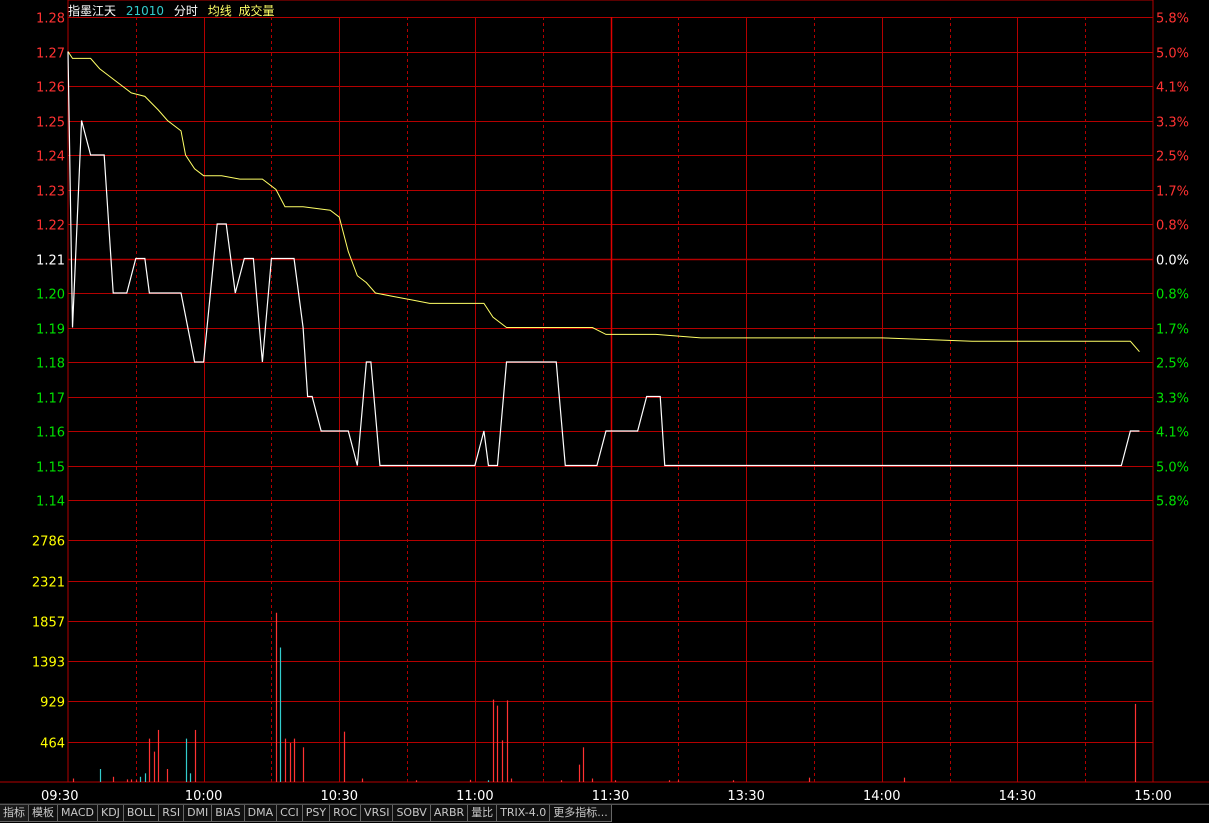 This screenshot has height=823, width=1209. Describe the element at coordinates (1152, 796) in the screenshot. I see `time-tick-label: 15:00` at that location.